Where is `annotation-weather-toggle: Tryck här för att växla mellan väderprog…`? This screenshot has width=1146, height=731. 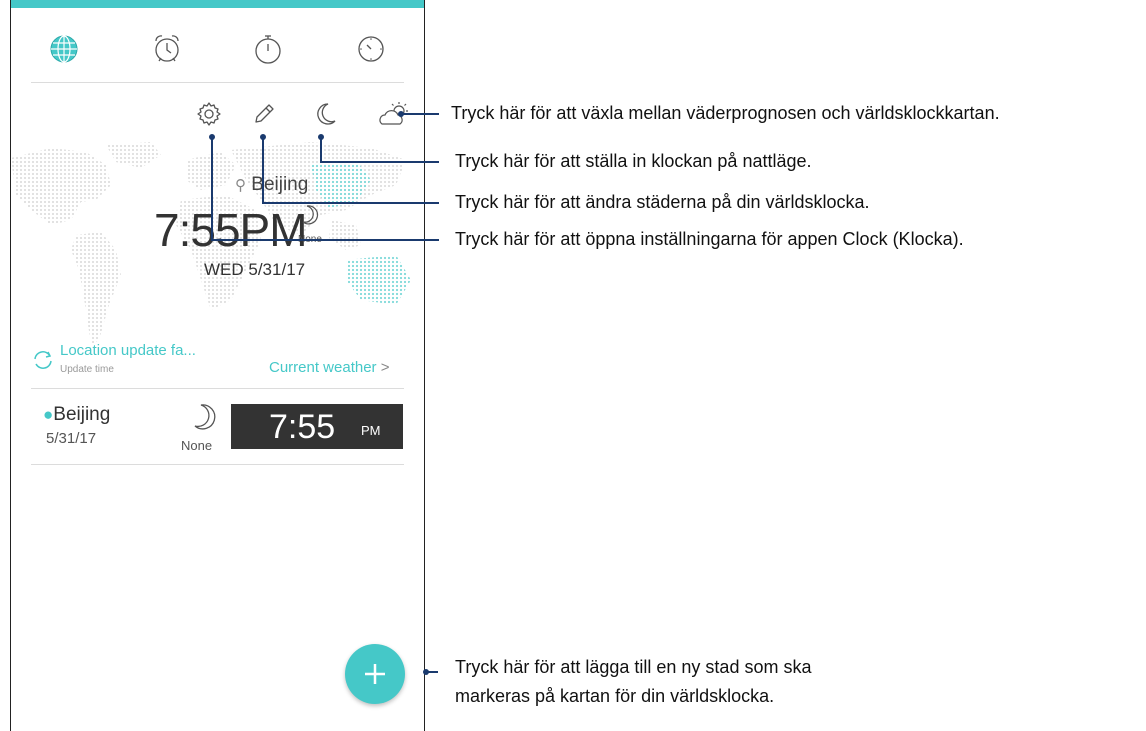
annotation-weather-toggle: Tryck här för att växla mellan väderprog… is located at coordinates (725, 113).